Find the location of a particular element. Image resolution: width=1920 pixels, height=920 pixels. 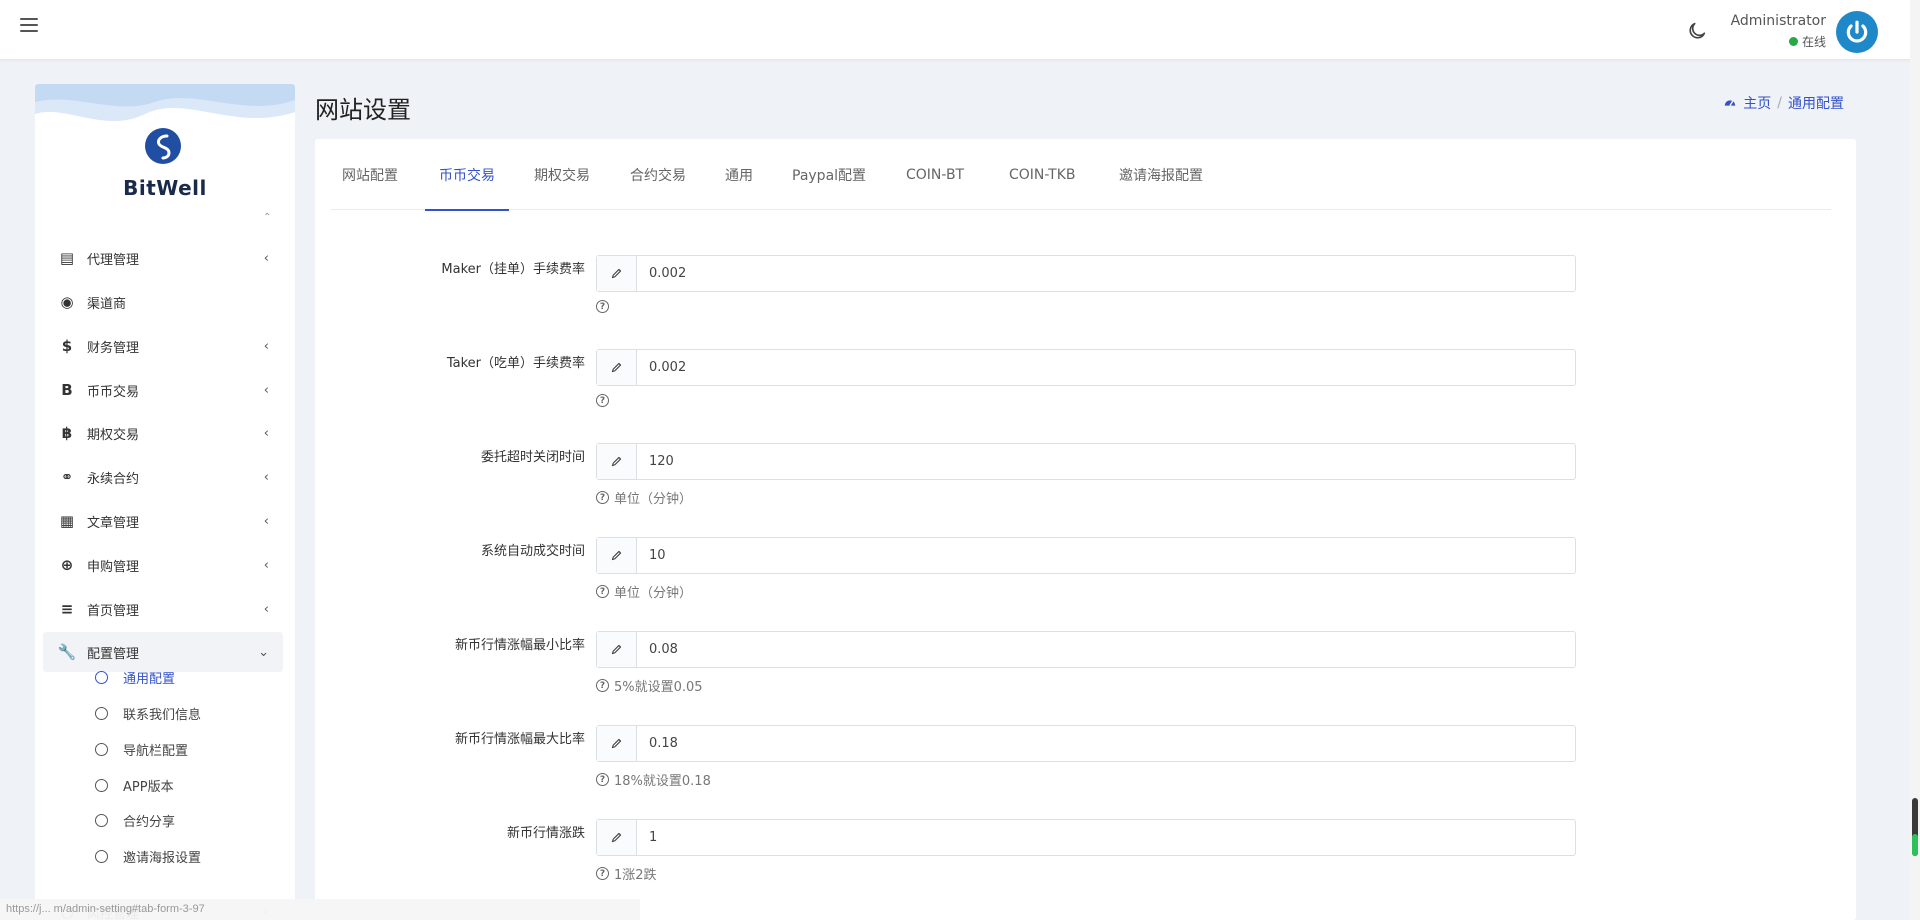

sidebar-subitem-label: 导航栏配置 is located at coordinates (156, 751).